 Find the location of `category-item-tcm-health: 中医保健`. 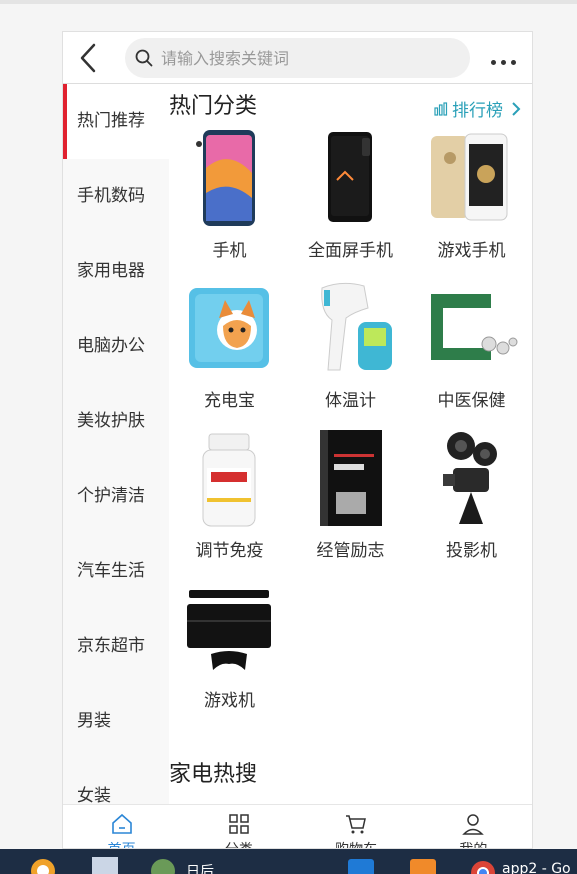

category-item-tcm-health: 中医保健 is located at coordinates (471, 353).